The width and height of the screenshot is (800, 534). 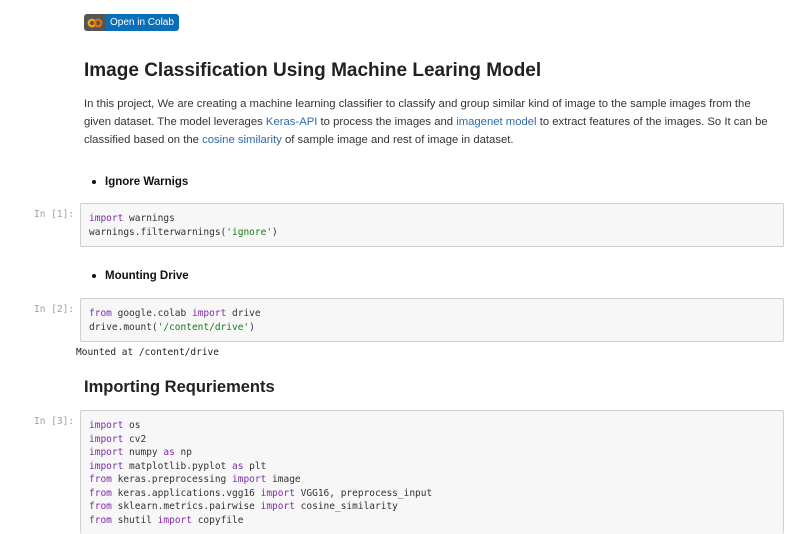 What do you see at coordinates (186, 493) in the screenshot?
I see `code-text: keras.applications.vgg16` at bounding box center [186, 493].